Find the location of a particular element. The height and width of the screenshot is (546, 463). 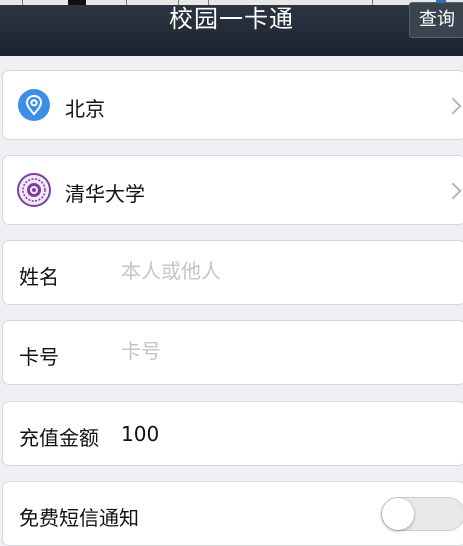

name-row: 姓名 is located at coordinates (232, 272).